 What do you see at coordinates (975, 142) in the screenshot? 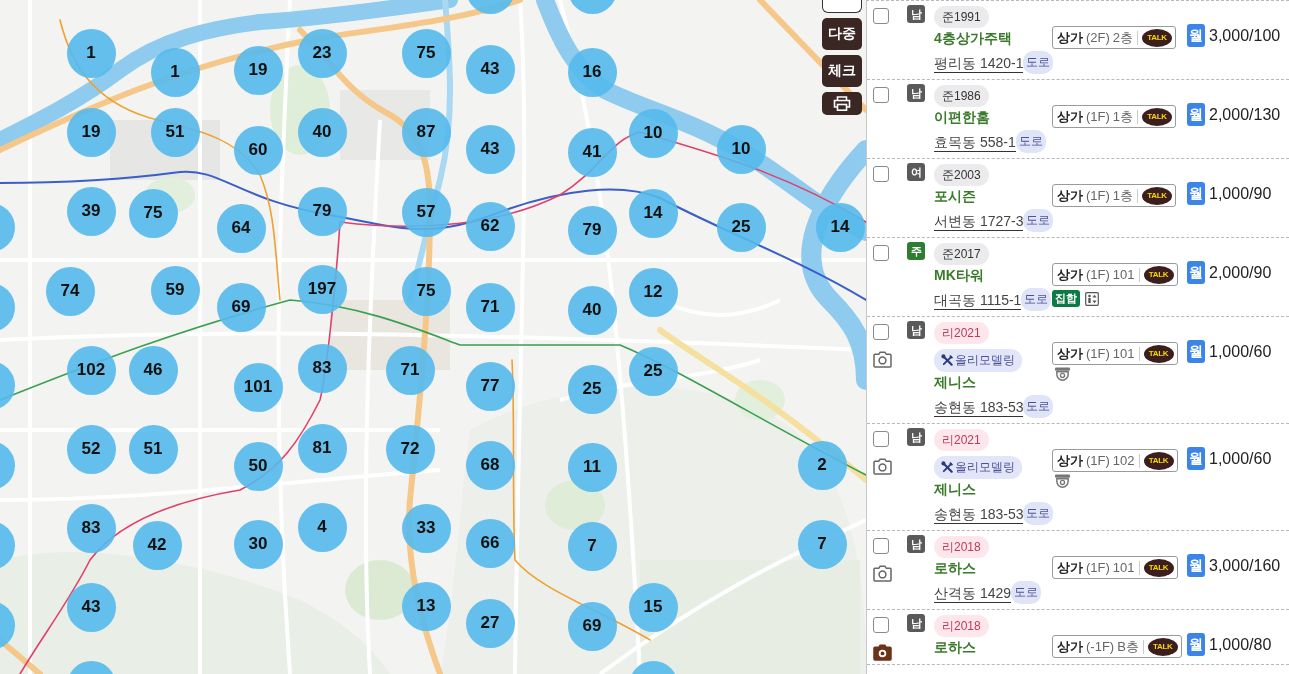
I see `address-link: 효목동 558-1` at bounding box center [975, 142].